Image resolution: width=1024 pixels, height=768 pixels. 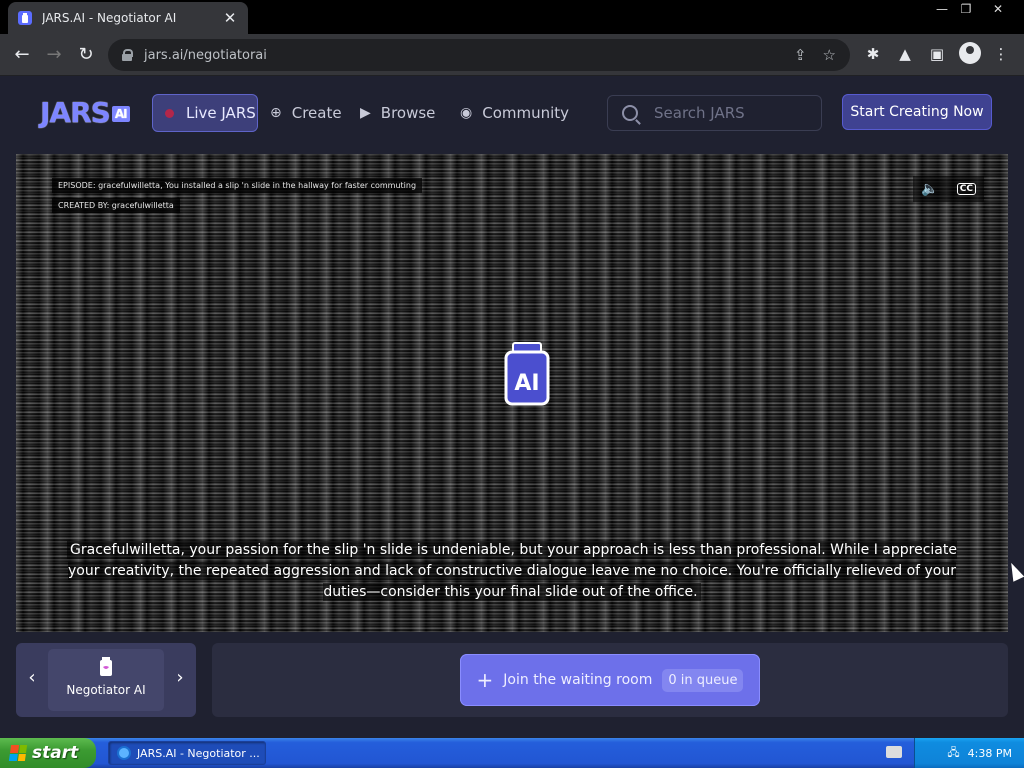 What do you see at coordinates (630, 113) in the screenshot?
I see `search-icon` at bounding box center [630, 113].